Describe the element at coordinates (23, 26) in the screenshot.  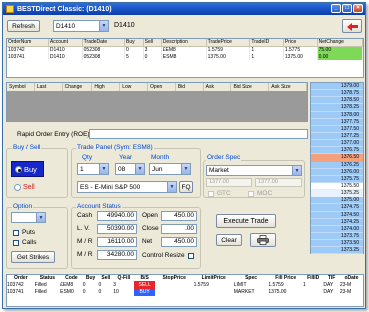
I see `refresh-button: Refresh` at that location.